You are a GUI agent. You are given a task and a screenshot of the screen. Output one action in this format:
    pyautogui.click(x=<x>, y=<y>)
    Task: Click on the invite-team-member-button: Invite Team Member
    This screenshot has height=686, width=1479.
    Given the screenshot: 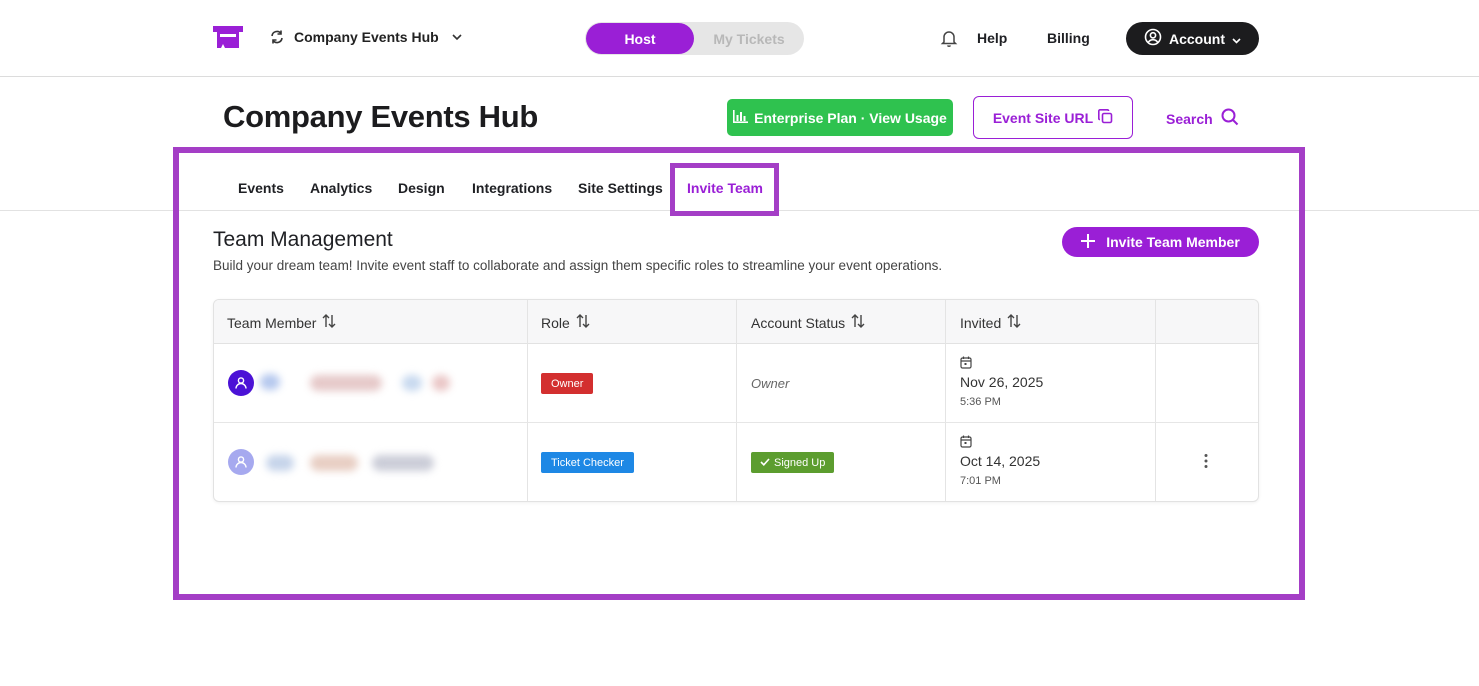 What is the action you would take?
    pyautogui.click(x=1160, y=242)
    